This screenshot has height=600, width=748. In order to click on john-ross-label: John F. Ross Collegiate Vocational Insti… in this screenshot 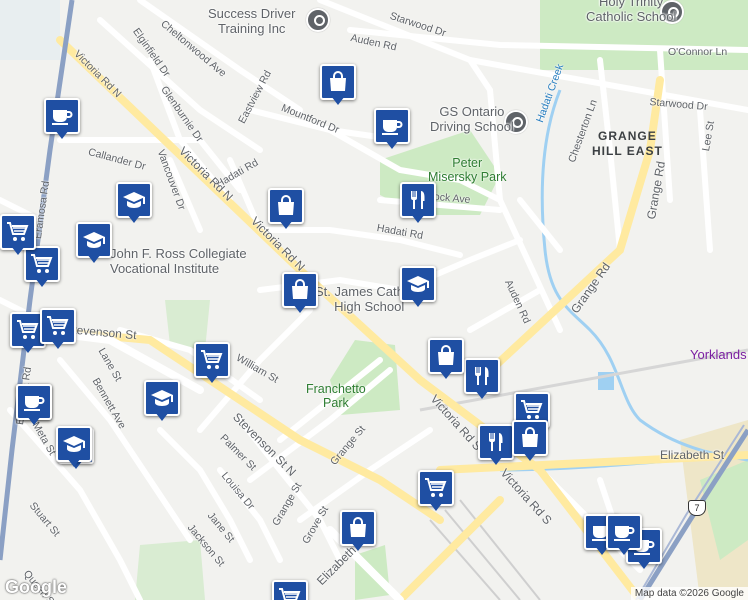, I will do `click(178, 261)`.